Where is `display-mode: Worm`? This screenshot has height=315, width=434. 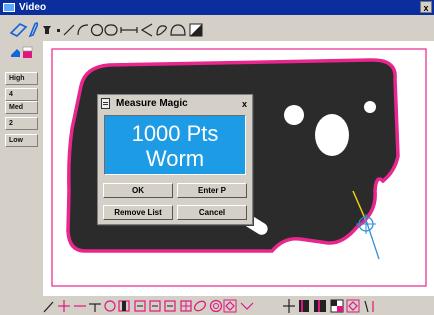 display-mode: Worm is located at coordinates (175, 158).